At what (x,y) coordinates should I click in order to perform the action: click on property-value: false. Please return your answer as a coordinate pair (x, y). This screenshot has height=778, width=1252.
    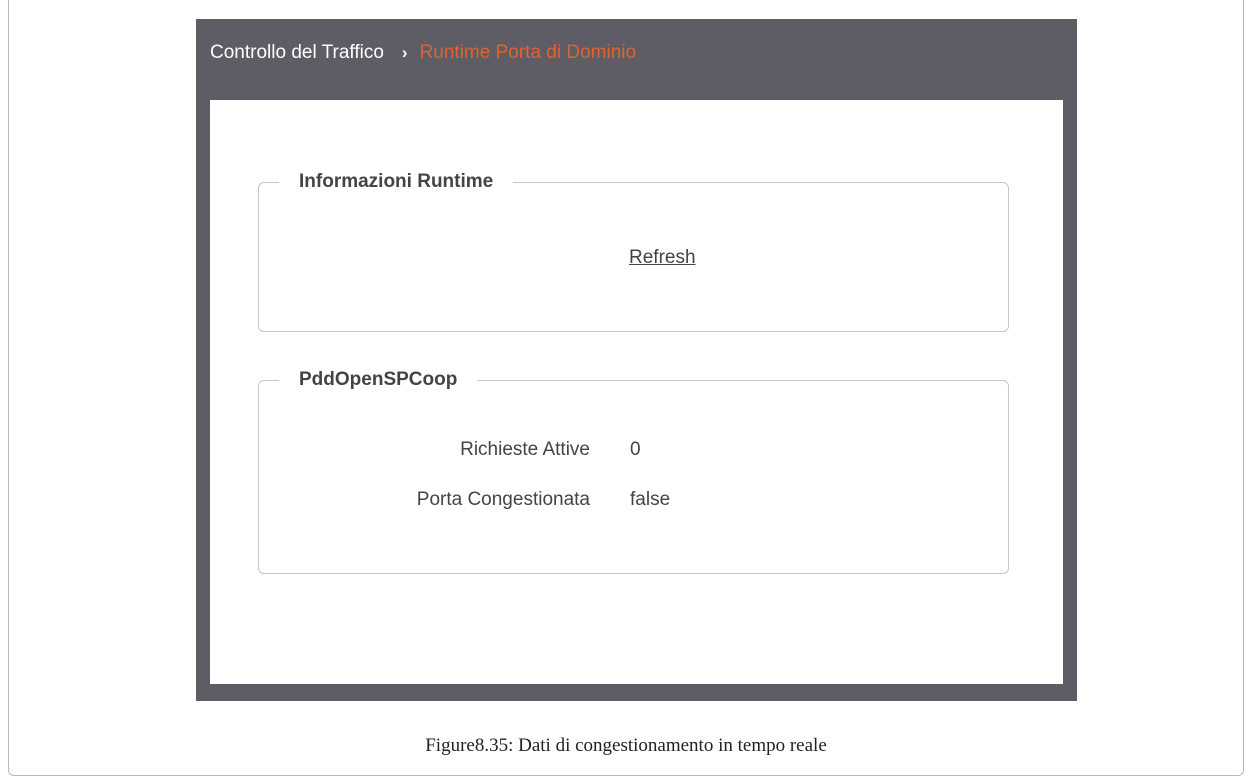
    Looking at the image, I should click on (650, 499).